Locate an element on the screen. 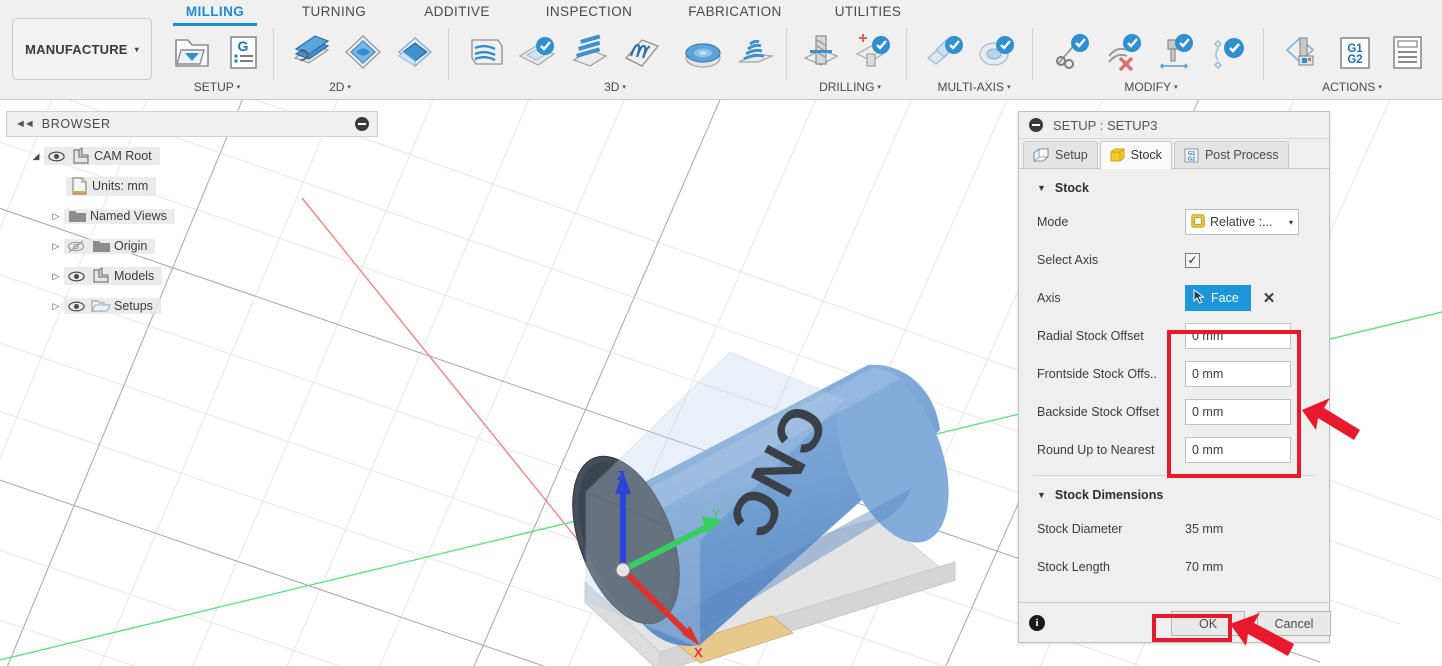  tab-setup: Setup is located at coordinates (1060, 154).